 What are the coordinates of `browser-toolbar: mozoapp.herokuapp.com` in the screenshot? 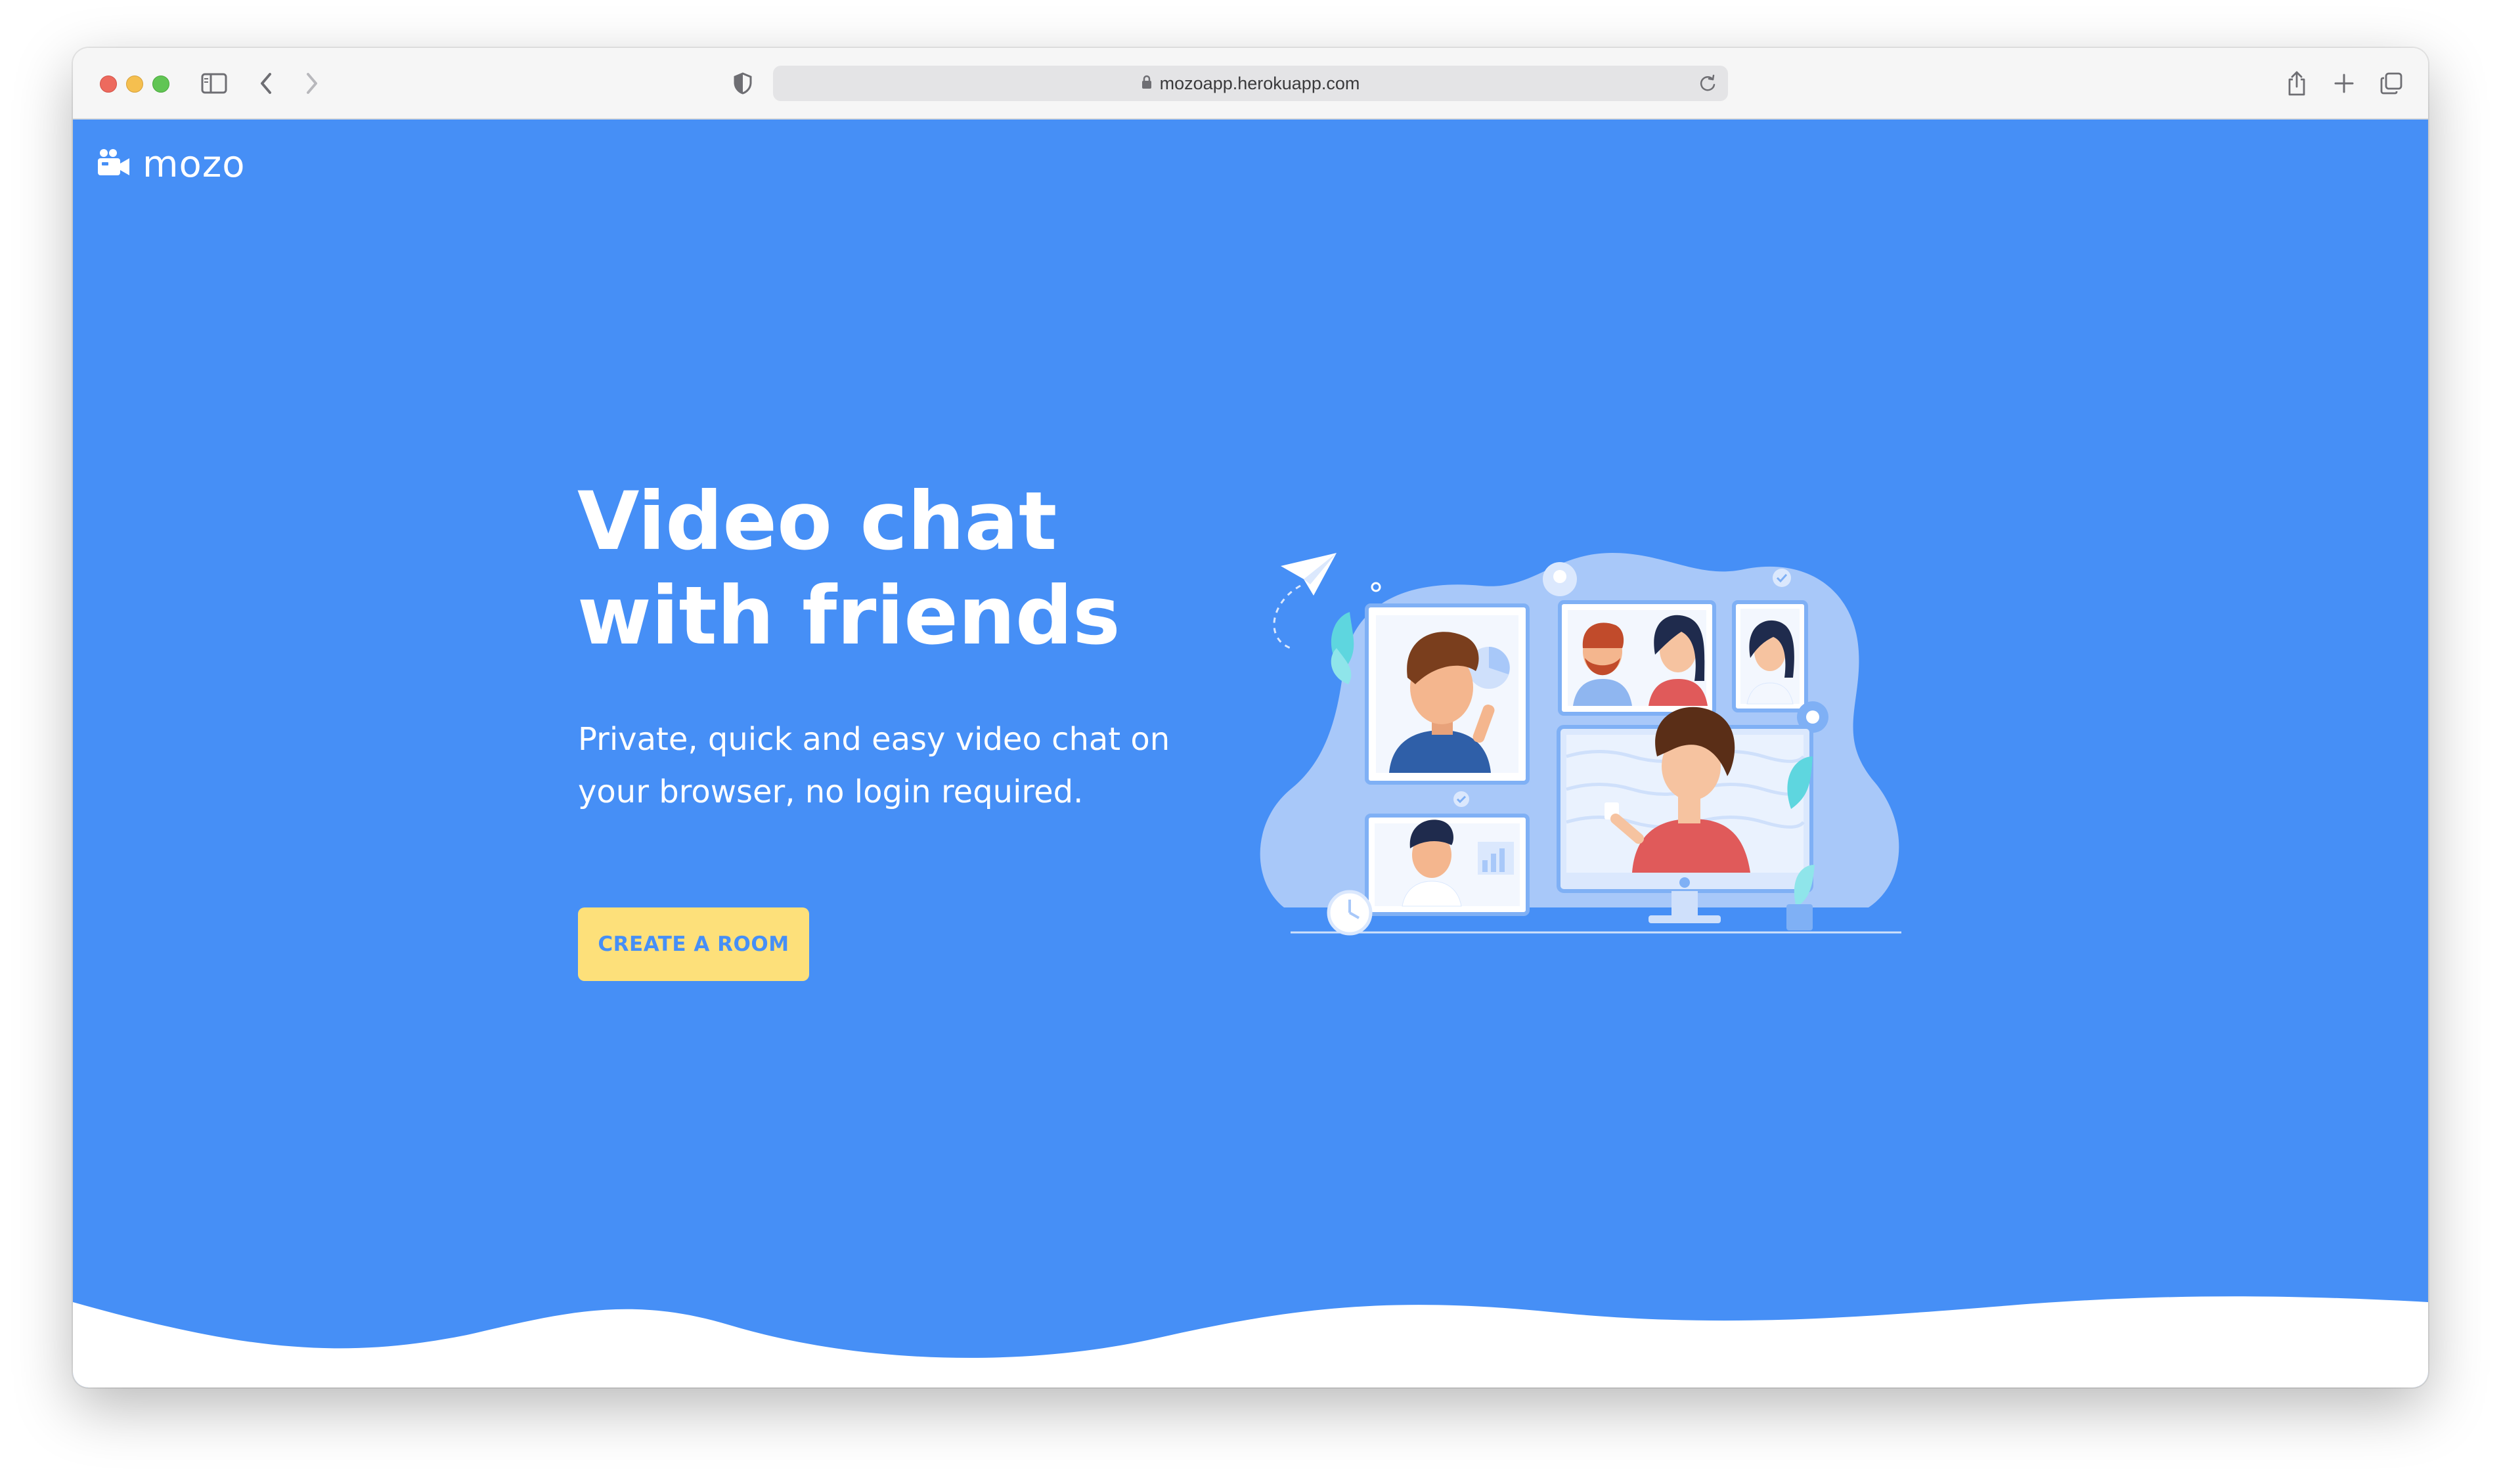 It's located at (1250, 84).